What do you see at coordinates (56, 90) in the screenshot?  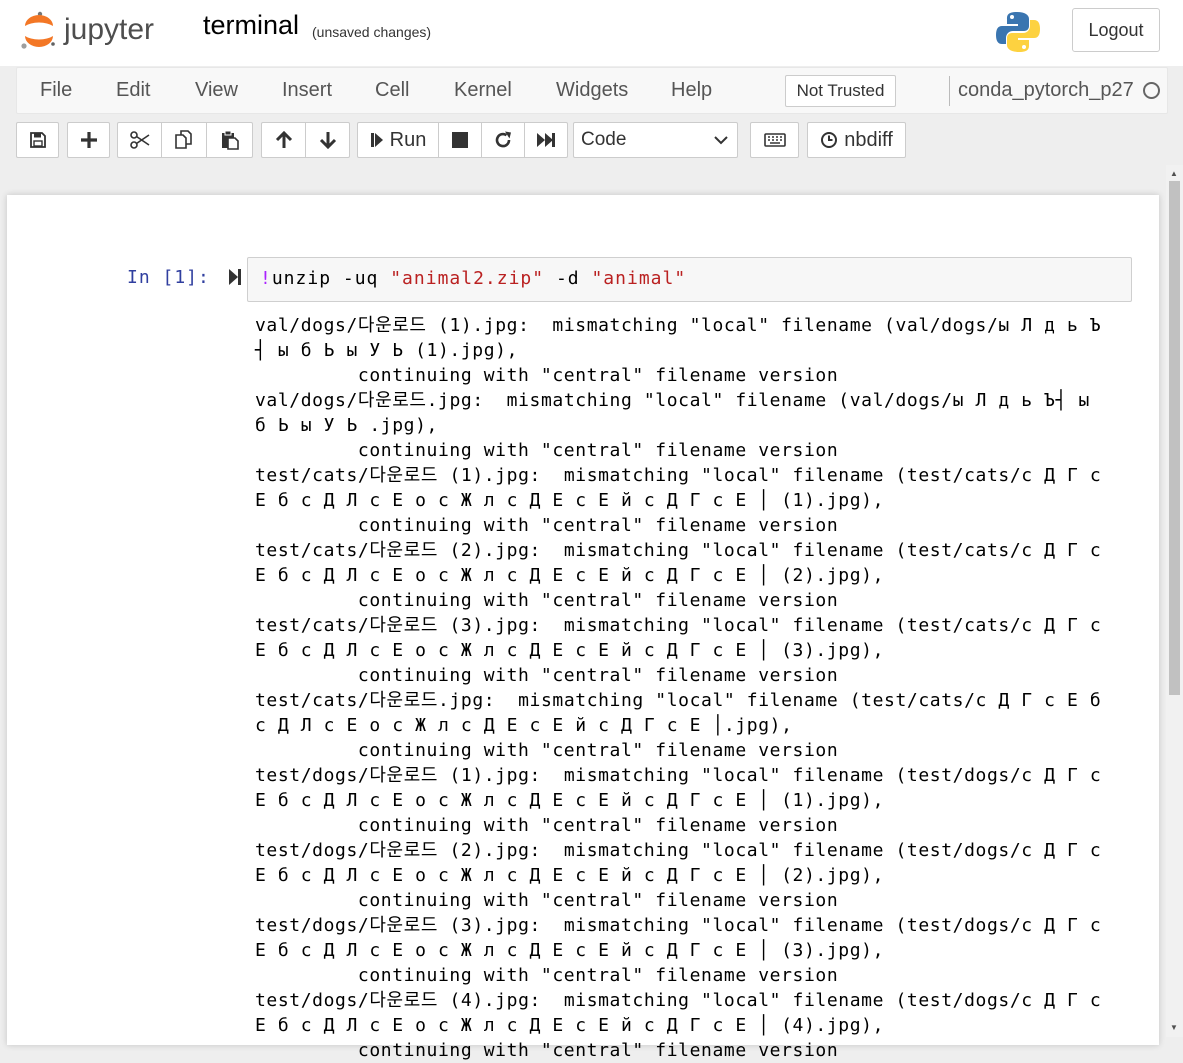 I see `menu-file: File` at bounding box center [56, 90].